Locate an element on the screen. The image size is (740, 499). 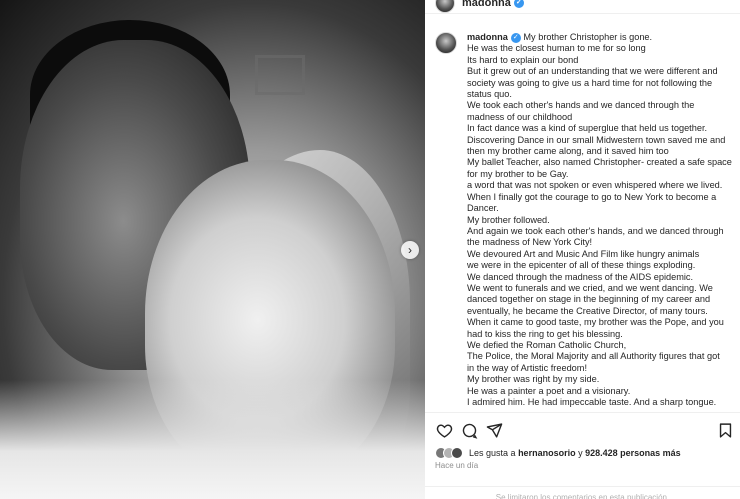
like-button is located at coordinates (444, 430).